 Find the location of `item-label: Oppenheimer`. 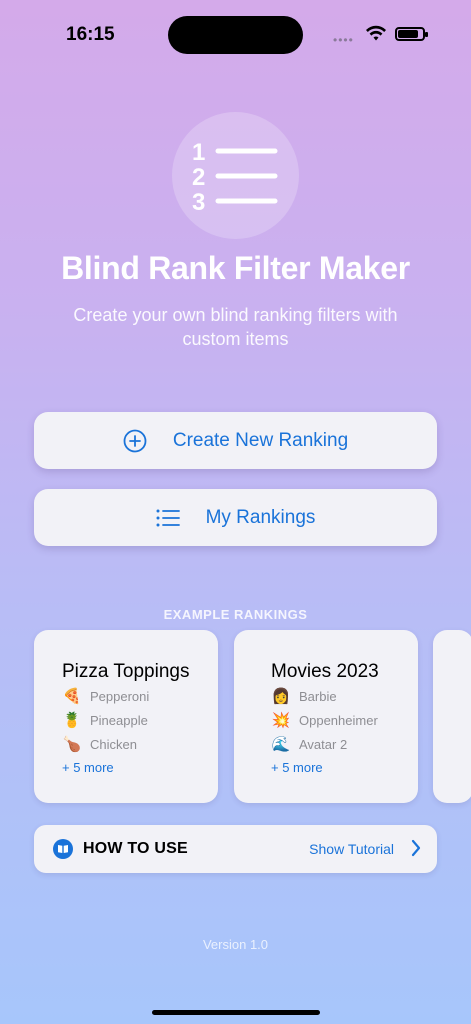

item-label: Oppenheimer is located at coordinates (338, 720).